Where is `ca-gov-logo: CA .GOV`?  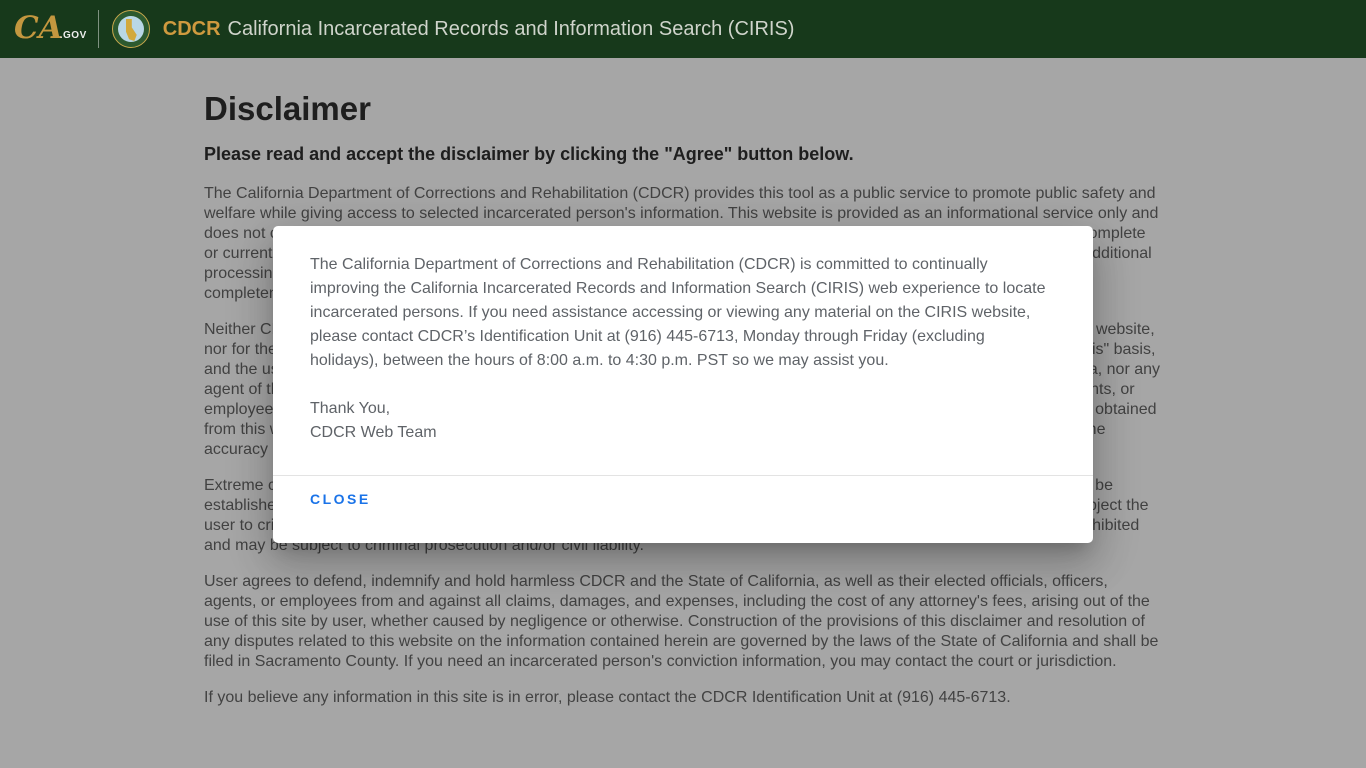 ca-gov-logo: CA .GOV is located at coordinates (50, 28).